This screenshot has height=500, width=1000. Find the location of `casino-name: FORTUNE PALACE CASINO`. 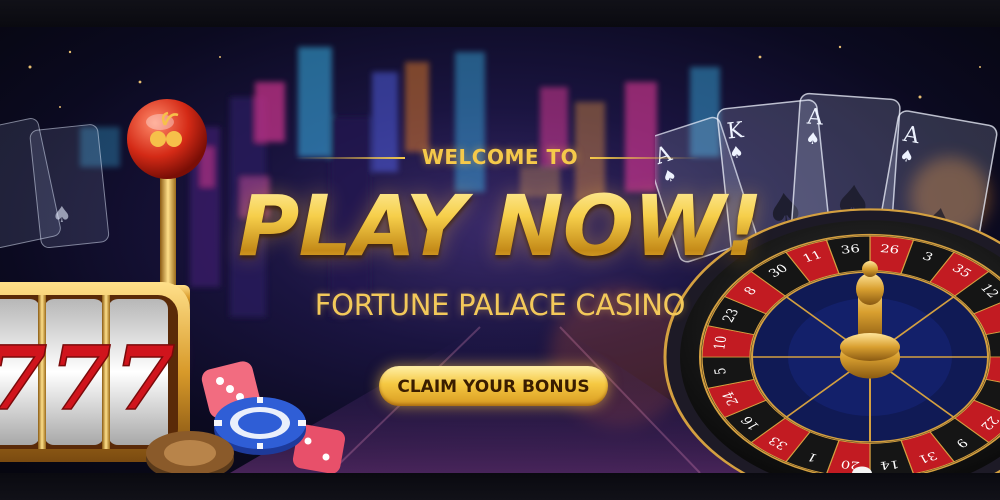

casino-name: FORTUNE PALACE CASINO is located at coordinates (500, 305).